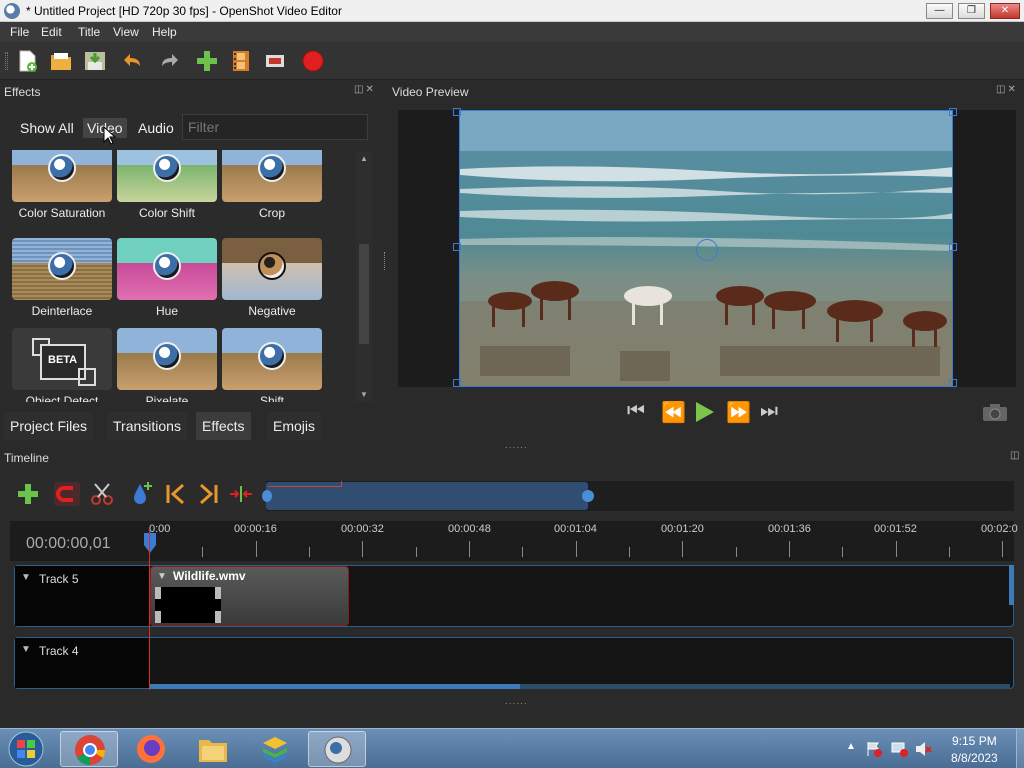 The image size is (1024, 768). What do you see at coordinates (26, 749) in the screenshot?
I see `windows-start-icon` at bounding box center [26, 749].